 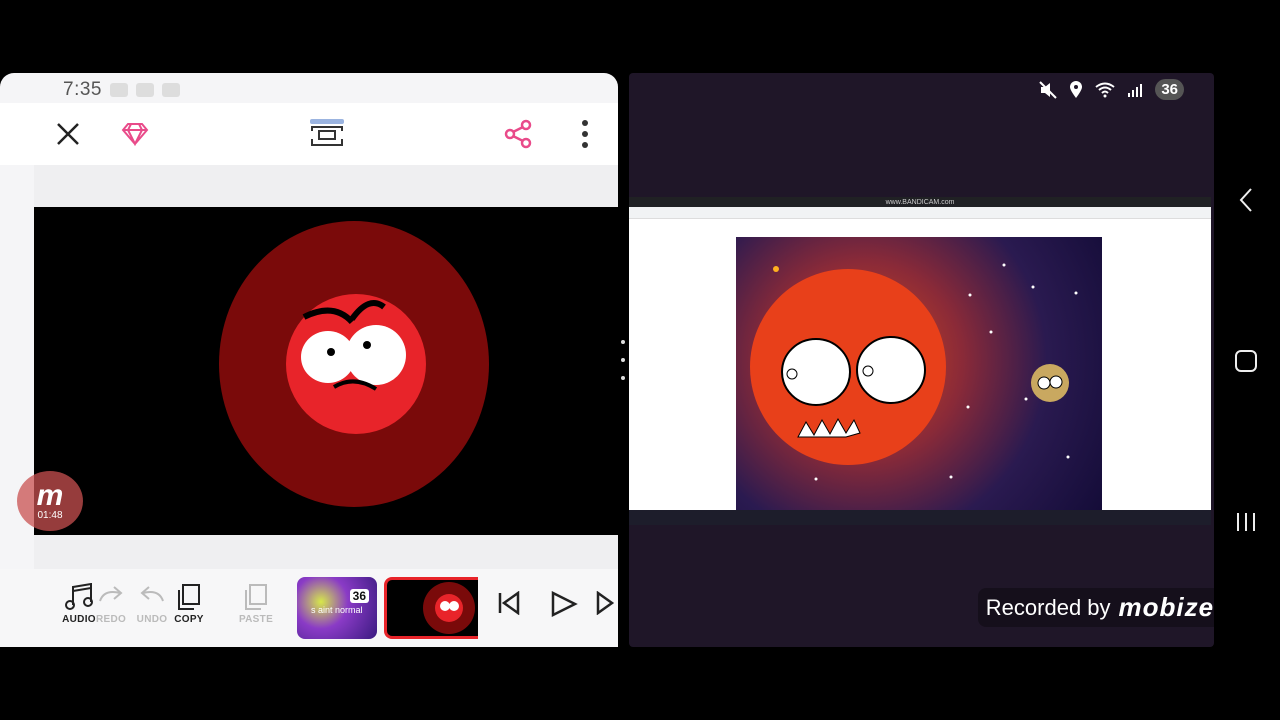 I want to click on close-icon, so click(x=68, y=134).